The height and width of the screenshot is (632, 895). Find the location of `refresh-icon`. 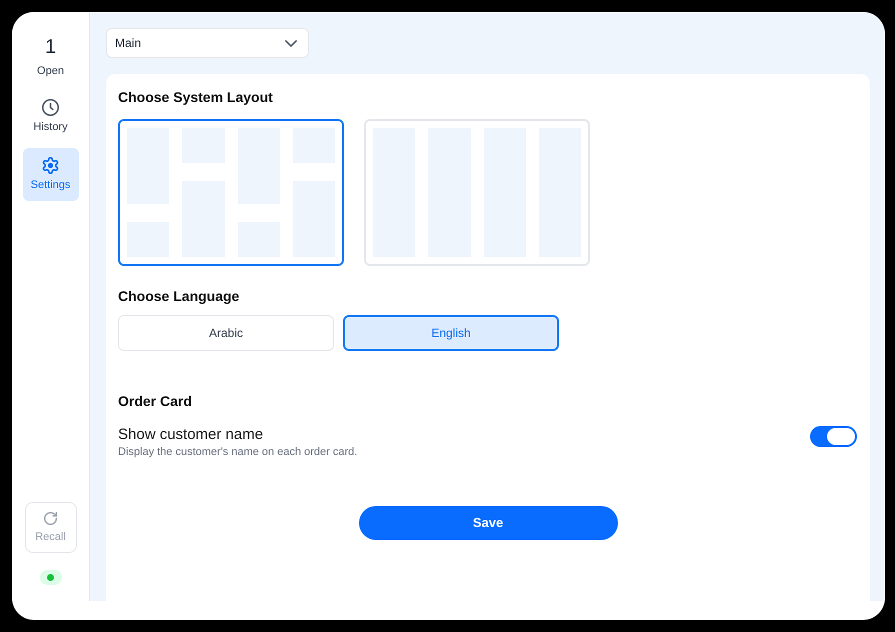

refresh-icon is located at coordinates (50, 518).